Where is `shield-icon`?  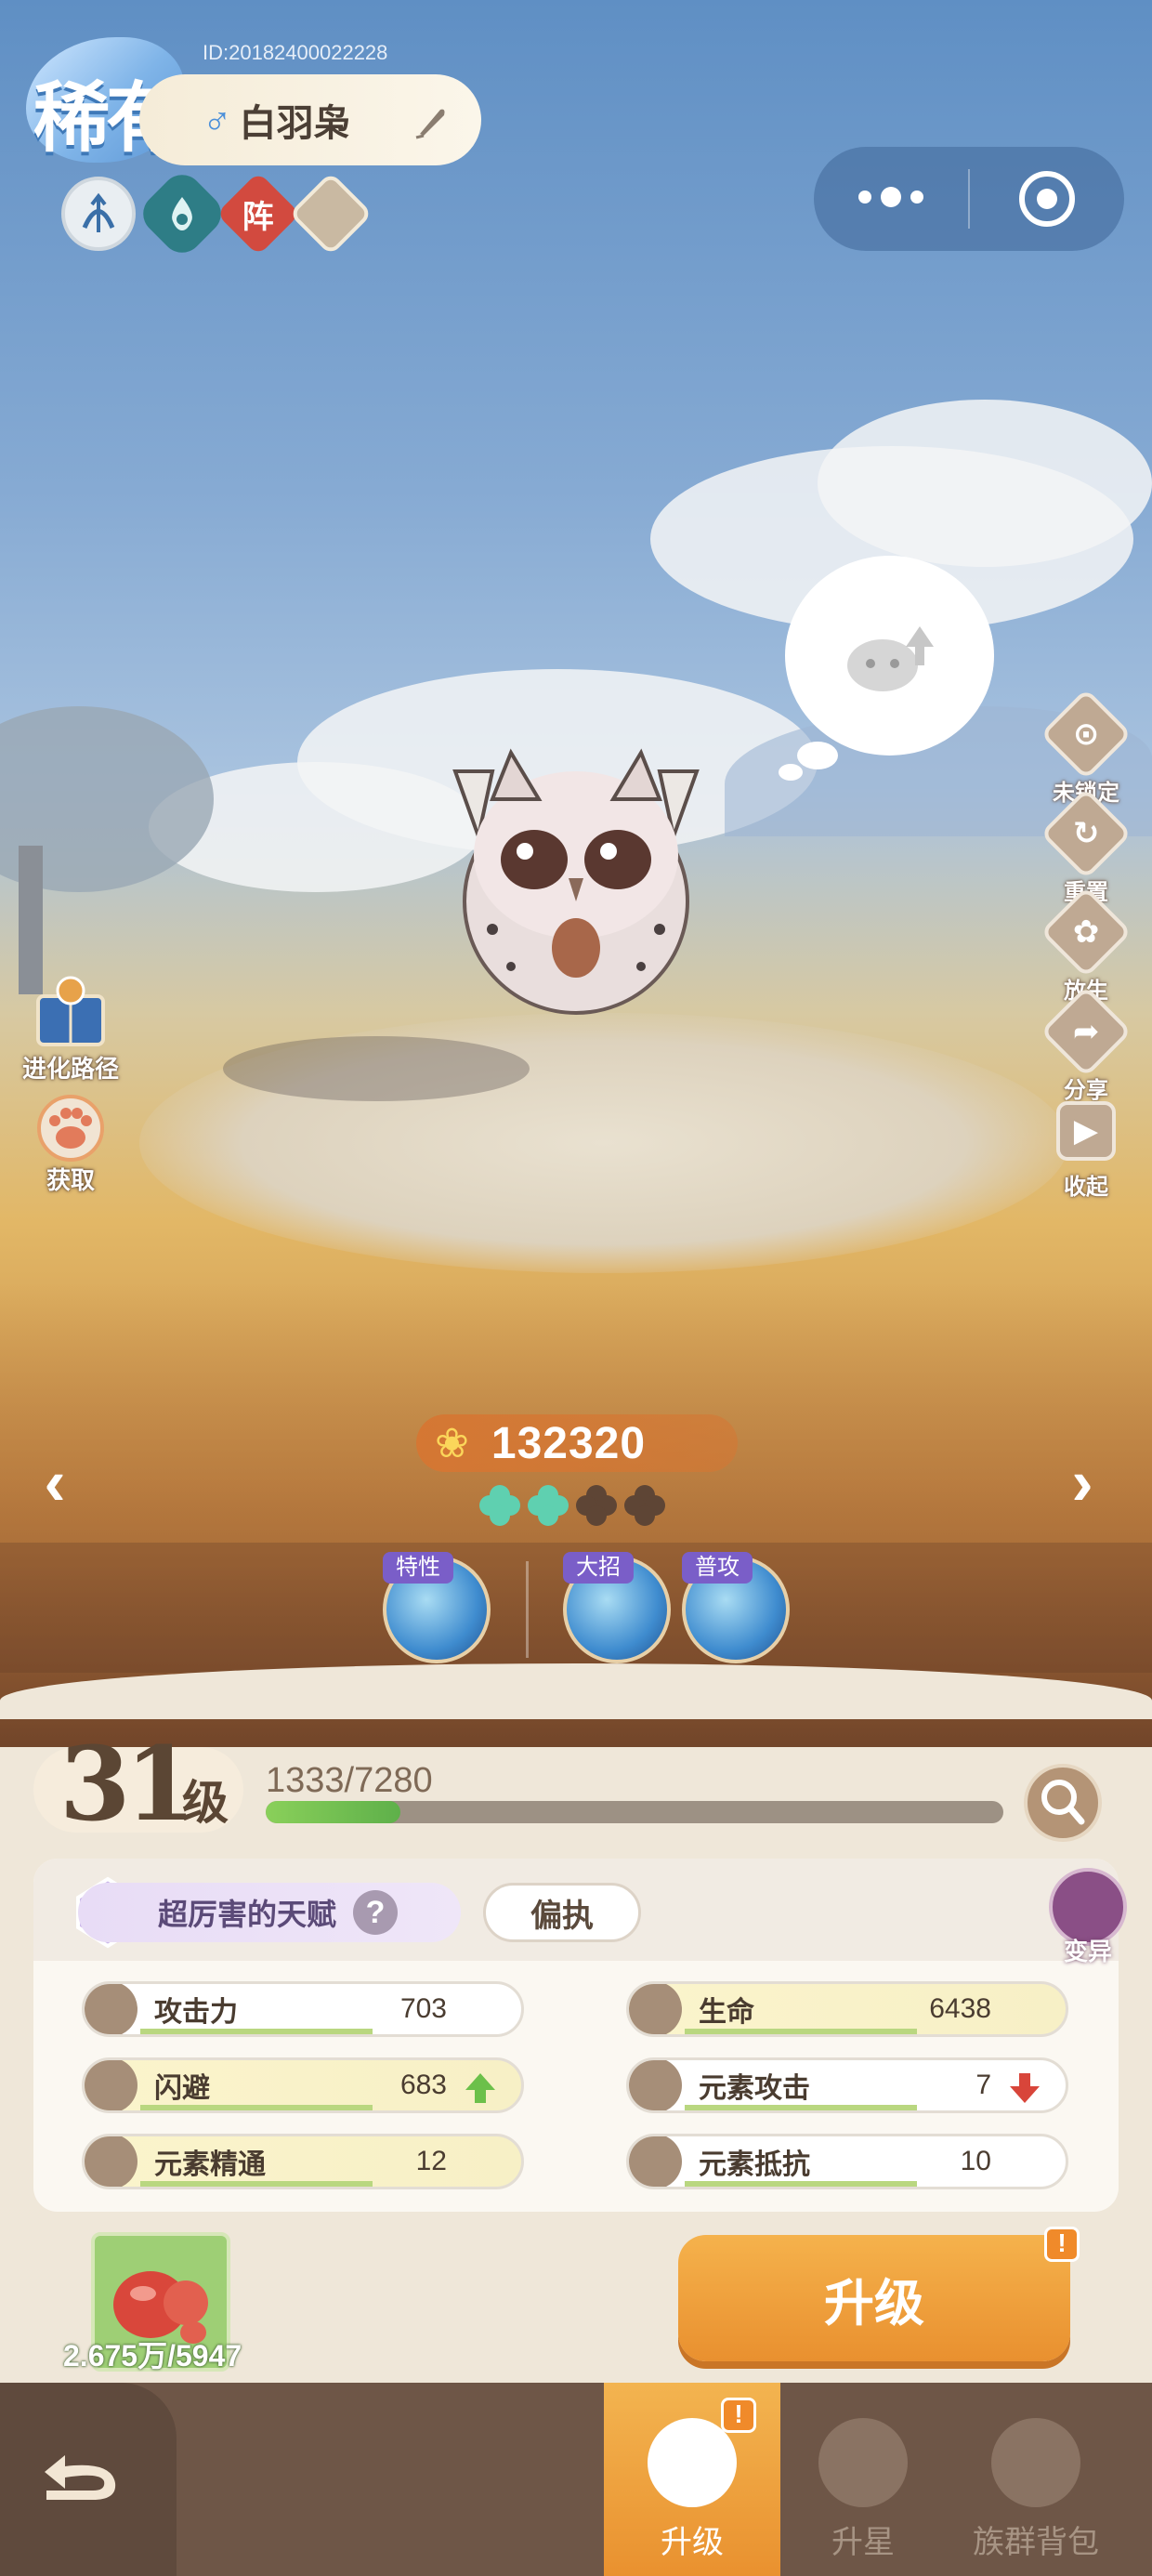 shield-icon is located at coordinates (655, 2161).